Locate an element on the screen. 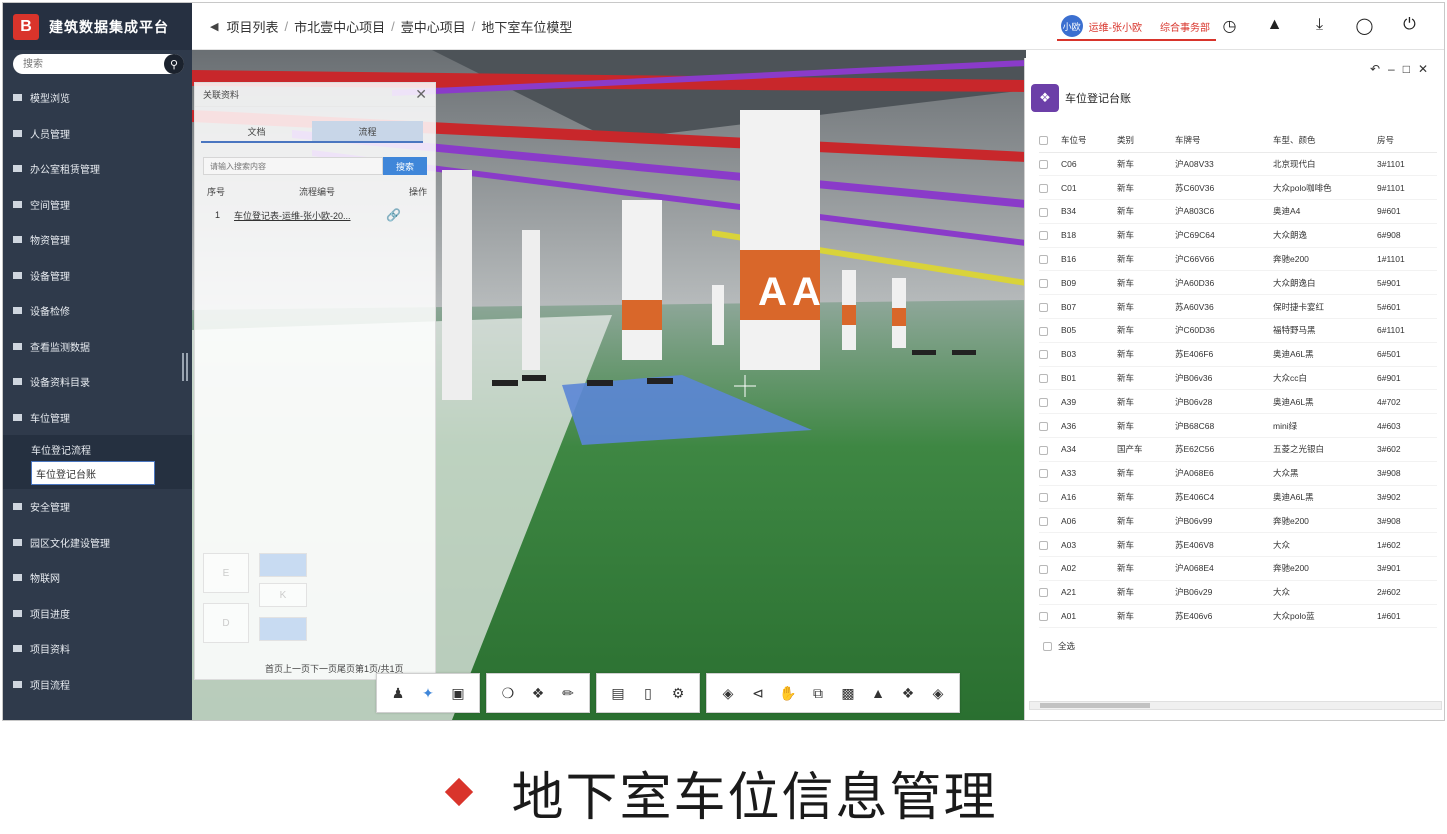 The image size is (1447, 834). minimize-icon: – is located at coordinates (1395, 69).